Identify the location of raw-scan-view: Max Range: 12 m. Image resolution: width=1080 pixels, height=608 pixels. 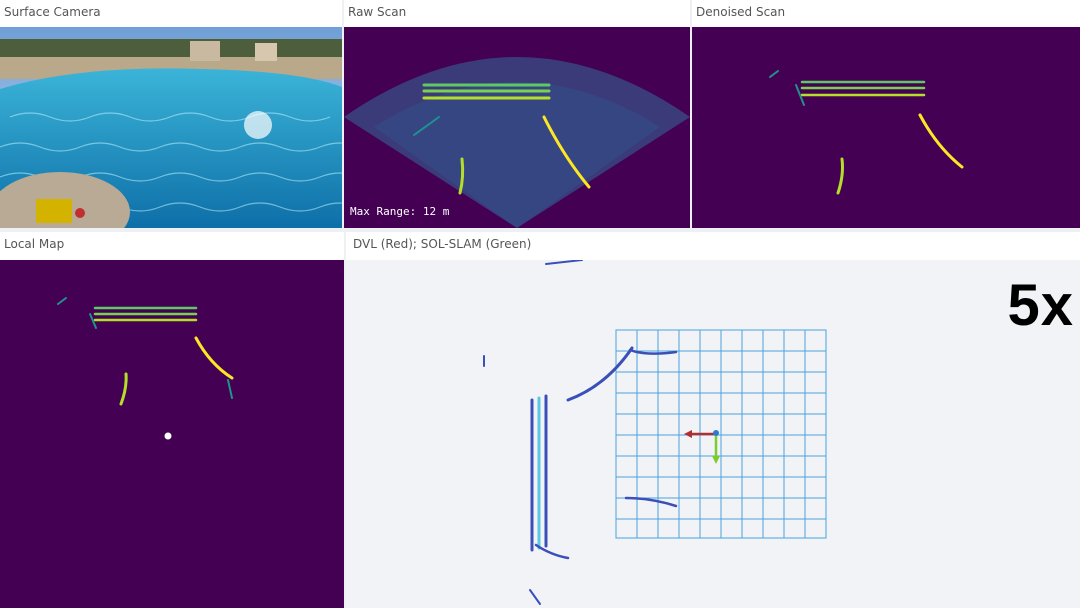
(517, 127).